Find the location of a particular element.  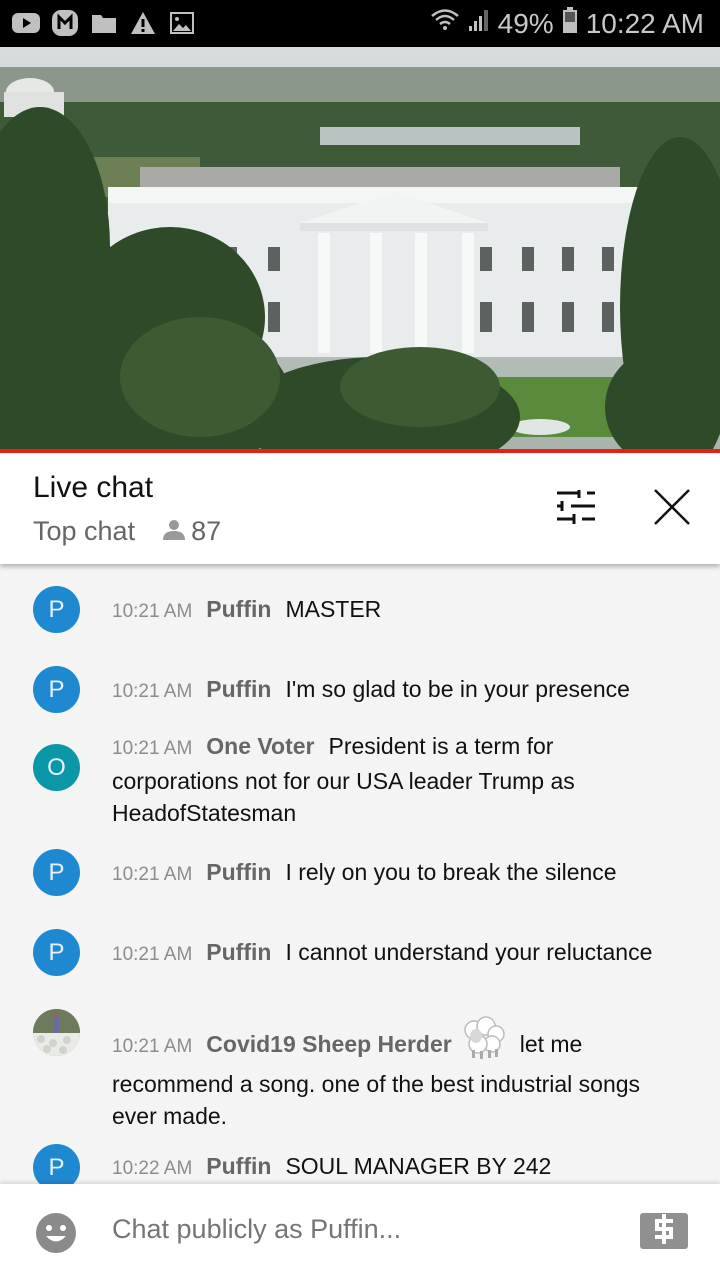

message-author: Covid19 Sheep Herder is located at coordinates (328, 1044).